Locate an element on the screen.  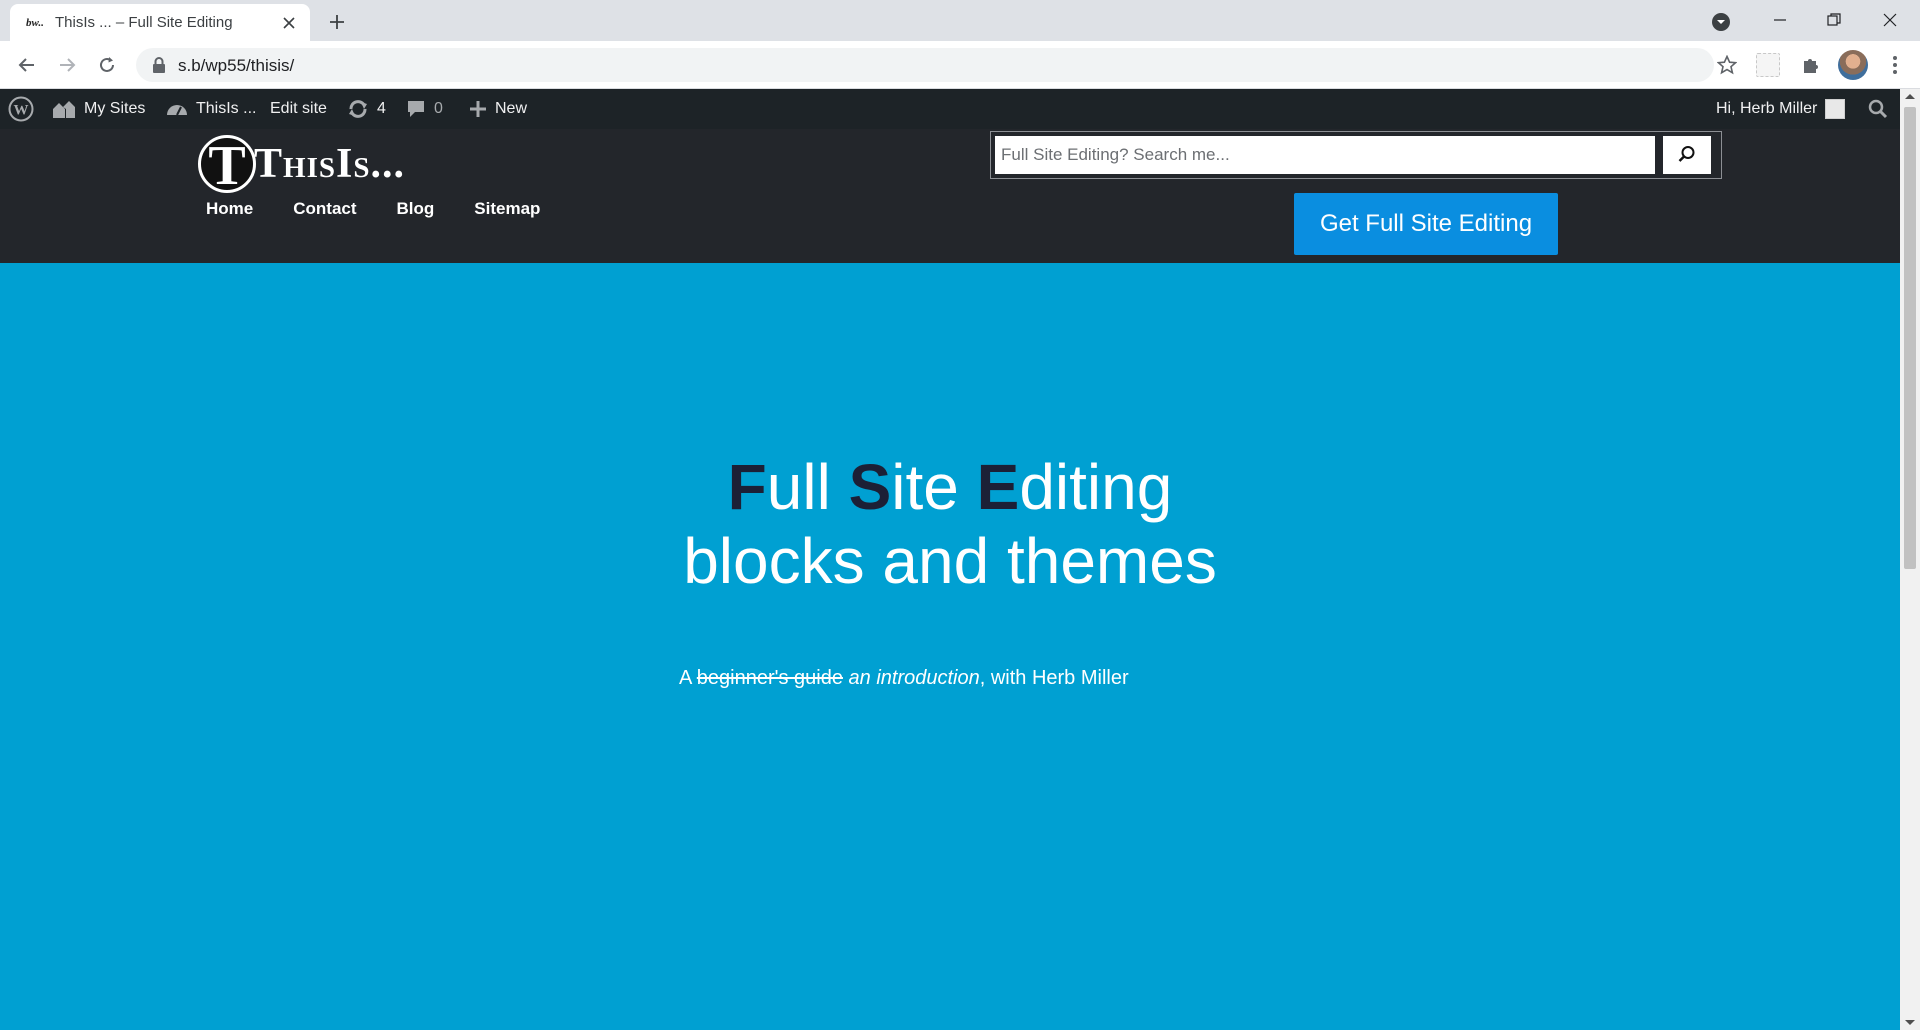
title-fragment-ull: ull is located at coordinates (807, 487).